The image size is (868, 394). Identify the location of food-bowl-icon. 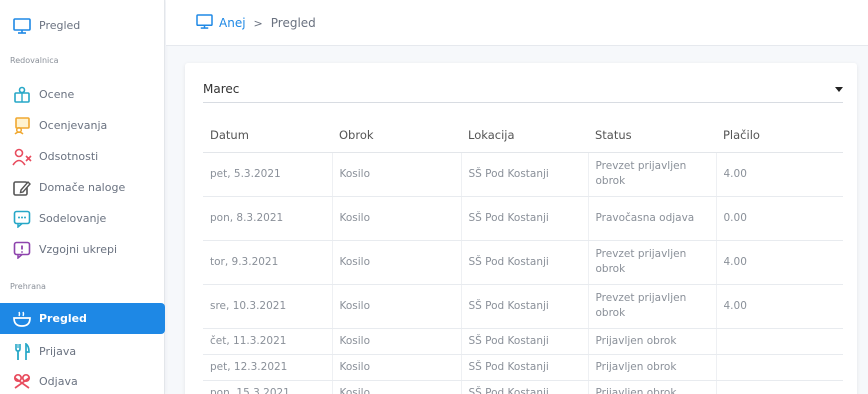
(22, 319).